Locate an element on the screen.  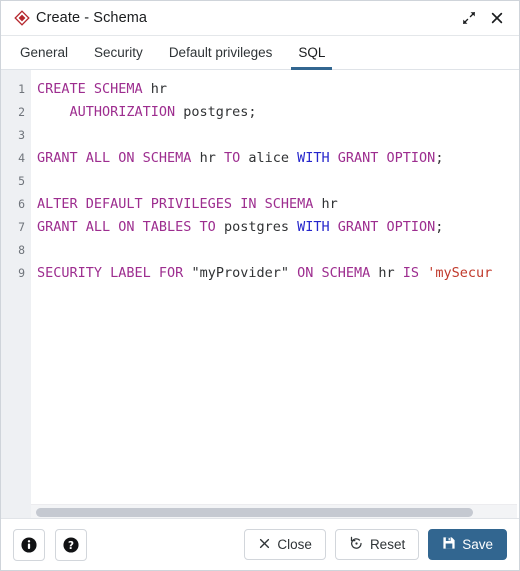
close-button: Close is located at coordinates (285, 544).